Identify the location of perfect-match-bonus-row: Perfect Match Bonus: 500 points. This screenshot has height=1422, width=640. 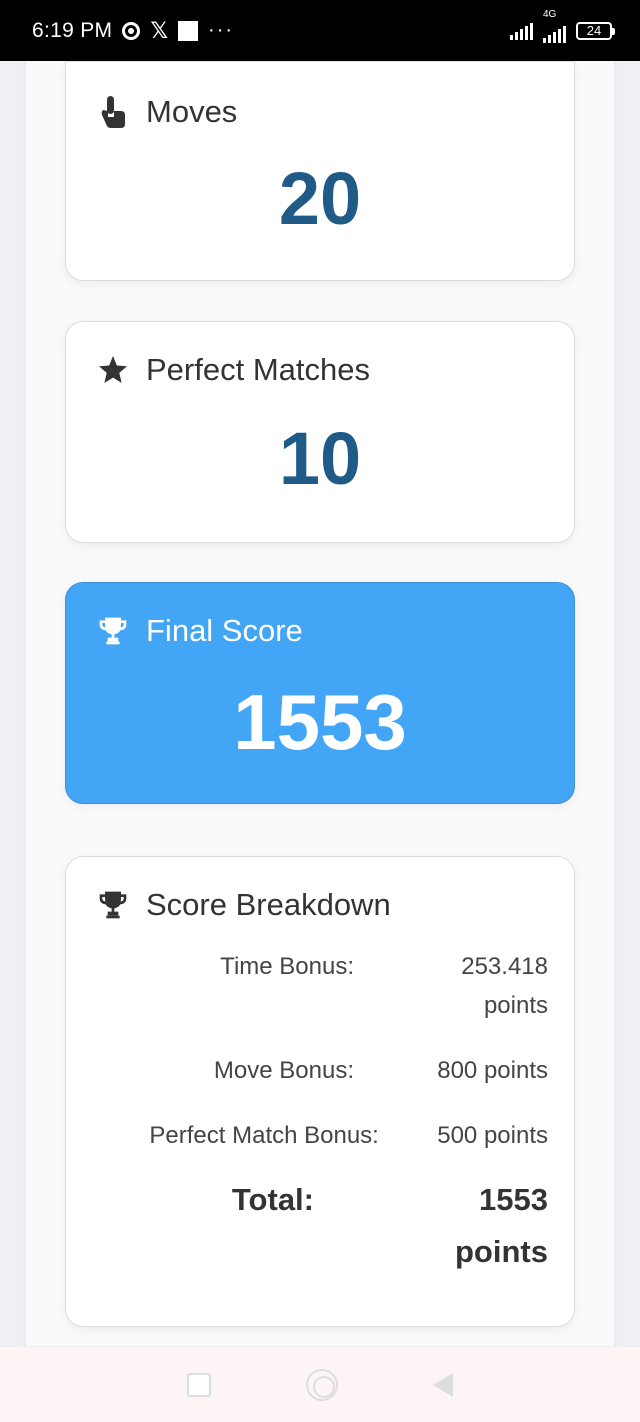
(322, 1145).